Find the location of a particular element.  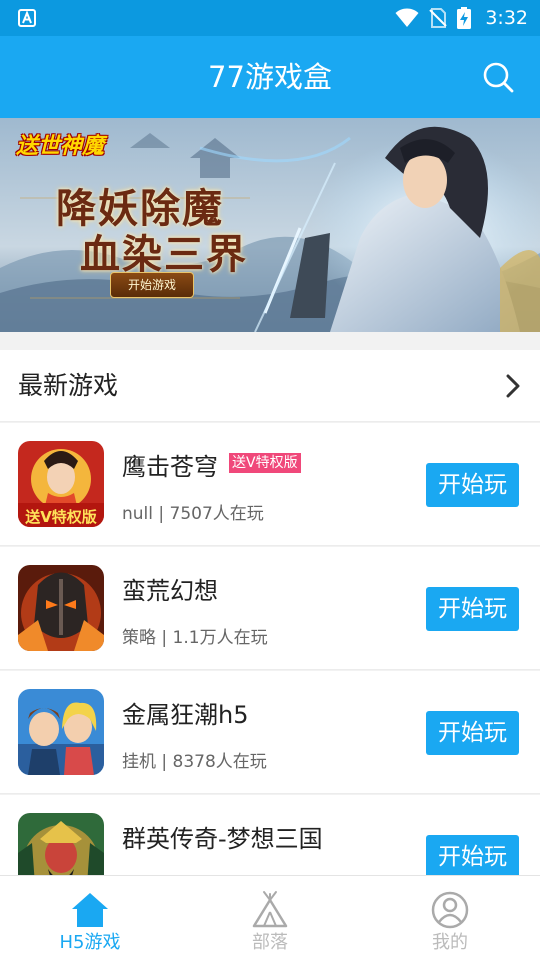

nav-label: 我的 is located at coordinates (450, 942).